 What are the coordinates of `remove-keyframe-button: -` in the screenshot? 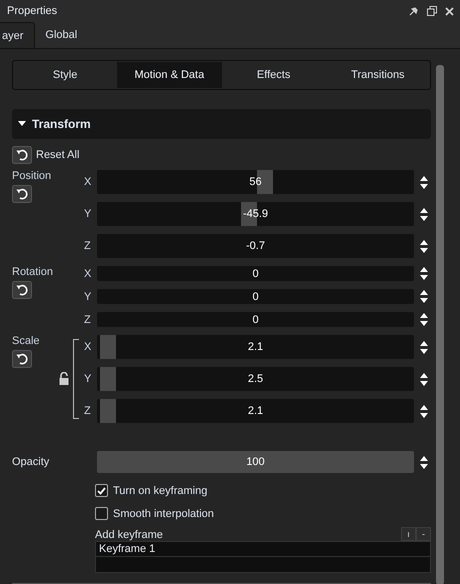 It's located at (423, 534).